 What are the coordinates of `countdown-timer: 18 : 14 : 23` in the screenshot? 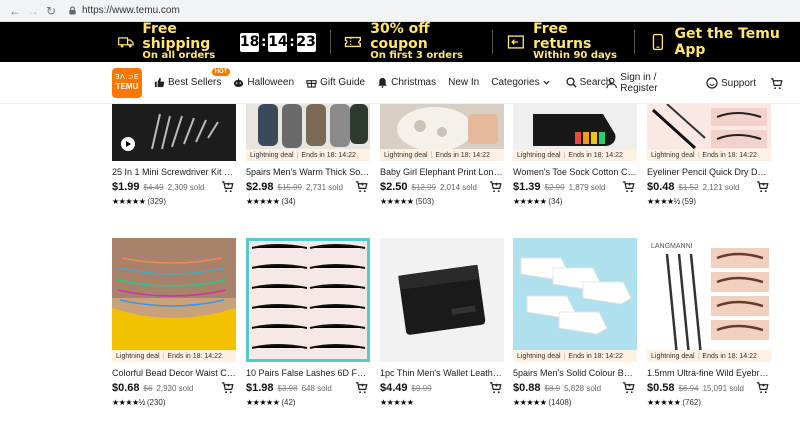 It's located at (278, 42).